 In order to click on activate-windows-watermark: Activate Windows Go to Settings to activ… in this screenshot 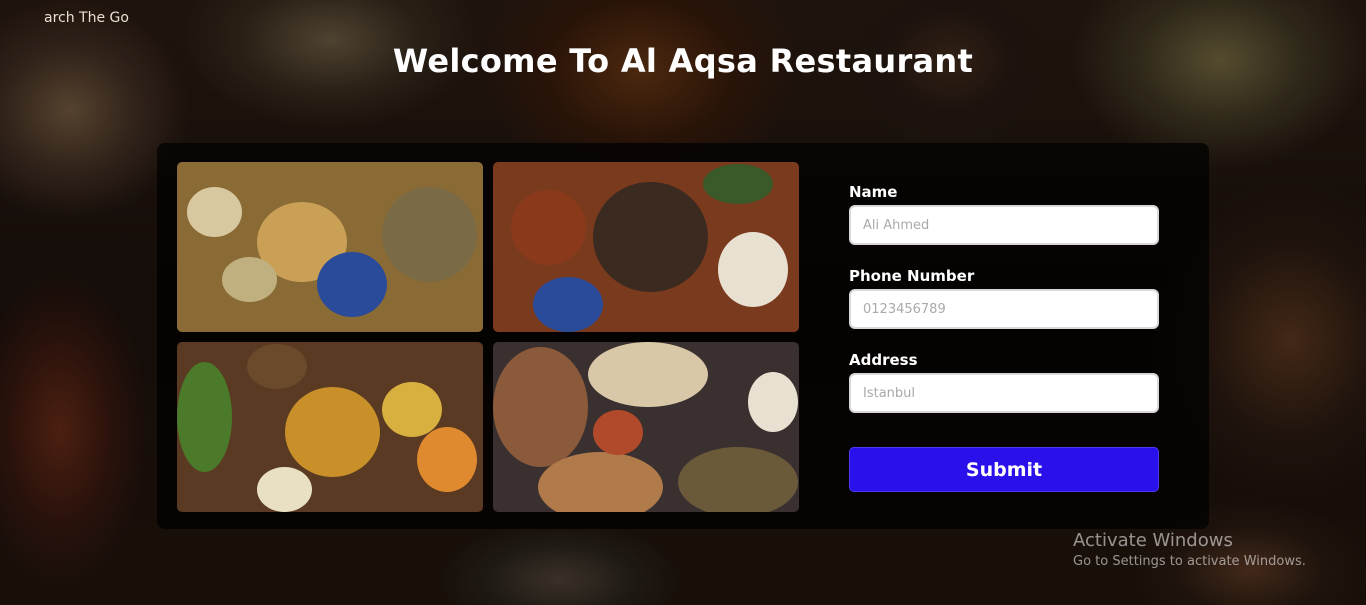, I will do `click(1189, 549)`.